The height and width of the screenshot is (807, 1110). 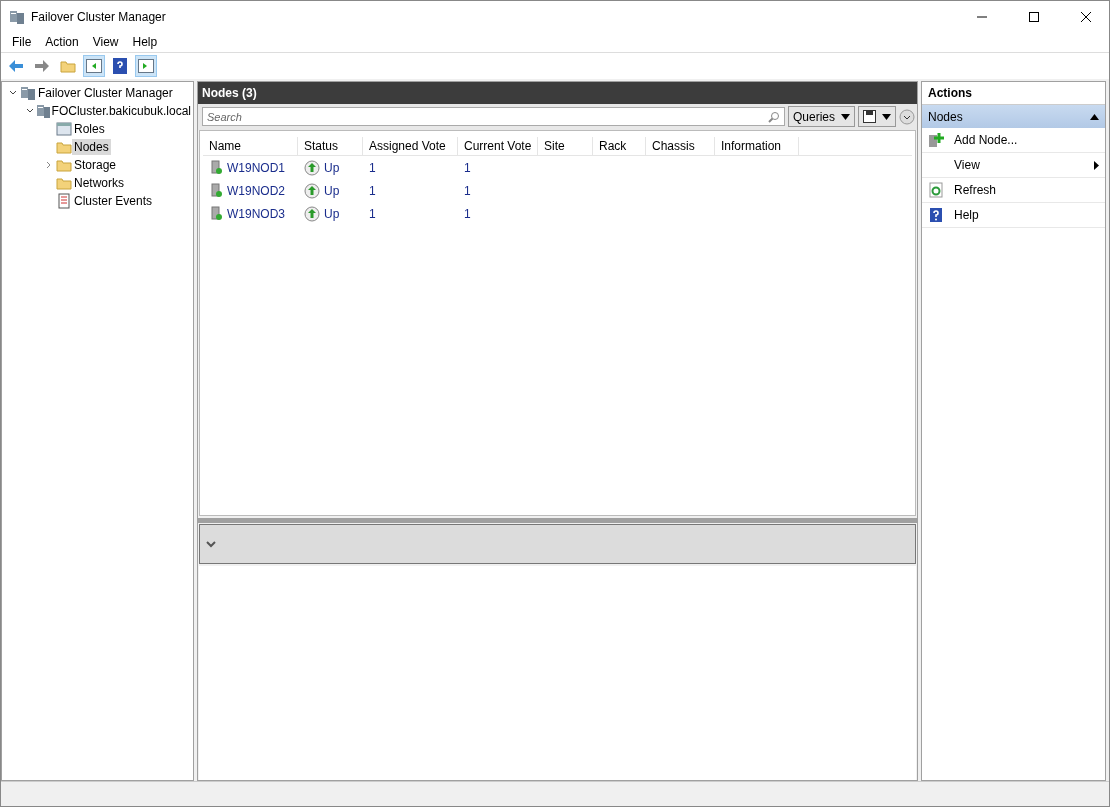 I want to click on expand-caret-icon, so click(x=49, y=165).